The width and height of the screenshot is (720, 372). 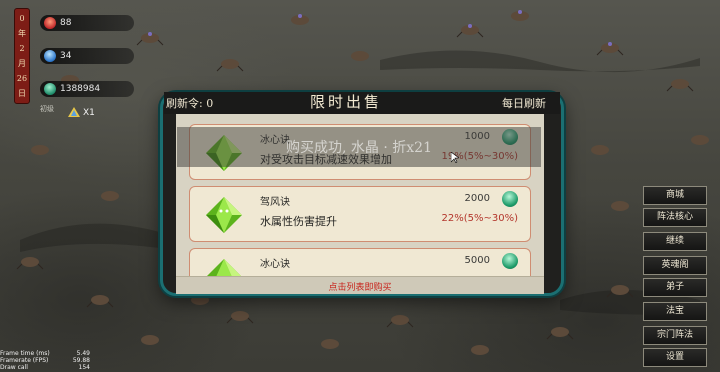 I want to click on flame-icon, so click(x=50, y=23).